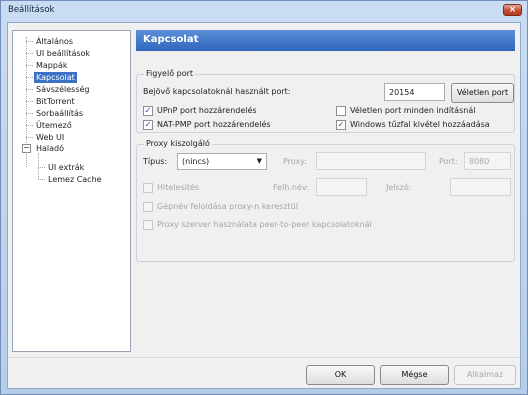 The width and height of the screenshot is (528, 395). What do you see at coordinates (155, 161) in the screenshot?
I see `proxy-type-label: Típus:` at bounding box center [155, 161].